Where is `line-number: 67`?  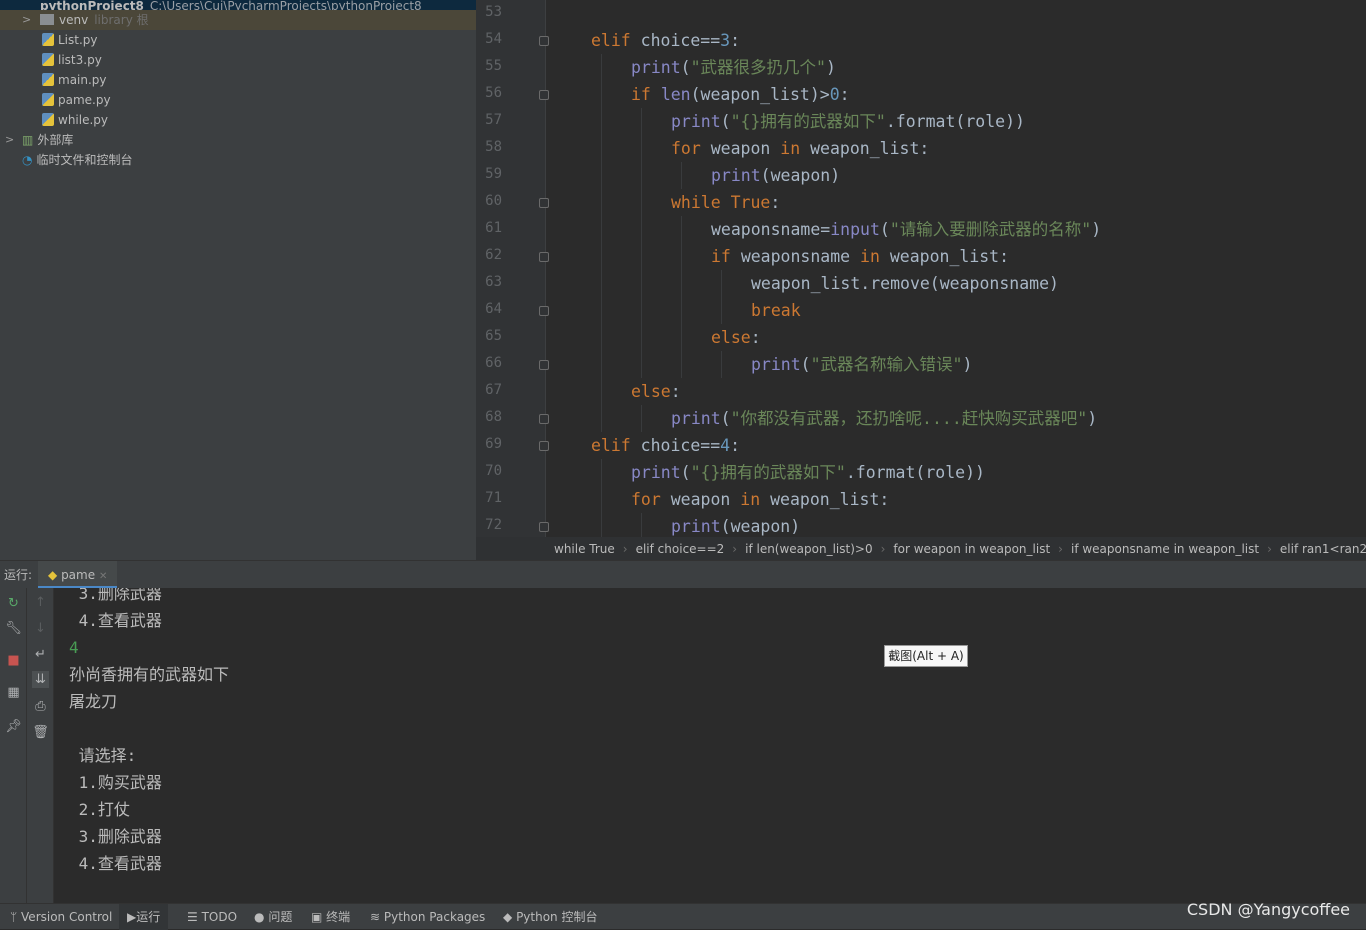 line-number: 67 is located at coordinates (493, 390).